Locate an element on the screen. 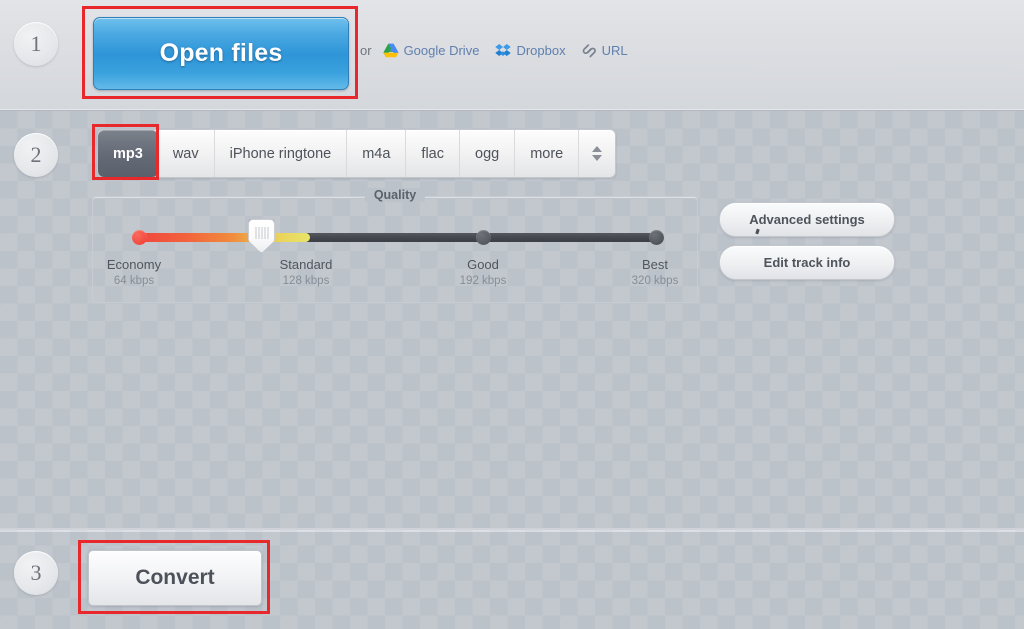  quality-rate-best: 320 kbps is located at coordinates (655, 281).